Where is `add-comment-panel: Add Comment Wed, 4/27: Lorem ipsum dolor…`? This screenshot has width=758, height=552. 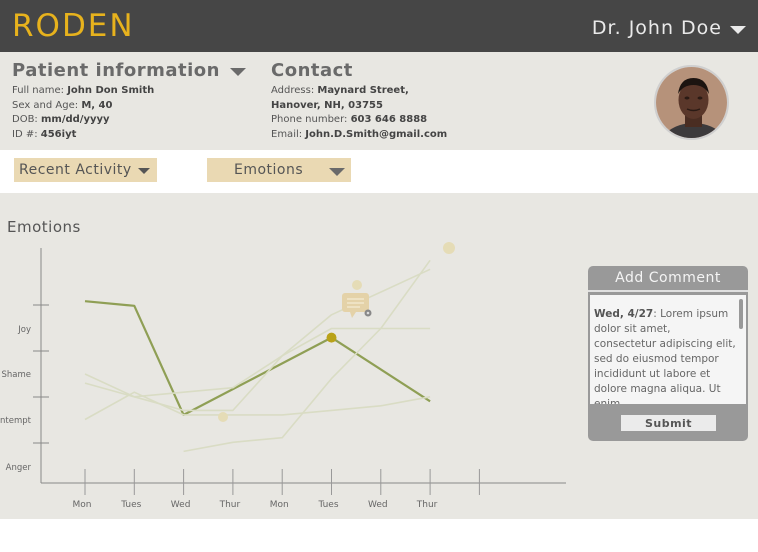 add-comment-panel: Add Comment Wed, 4/27: Lorem ipsum dolor… is located at coordinates (668, 353).